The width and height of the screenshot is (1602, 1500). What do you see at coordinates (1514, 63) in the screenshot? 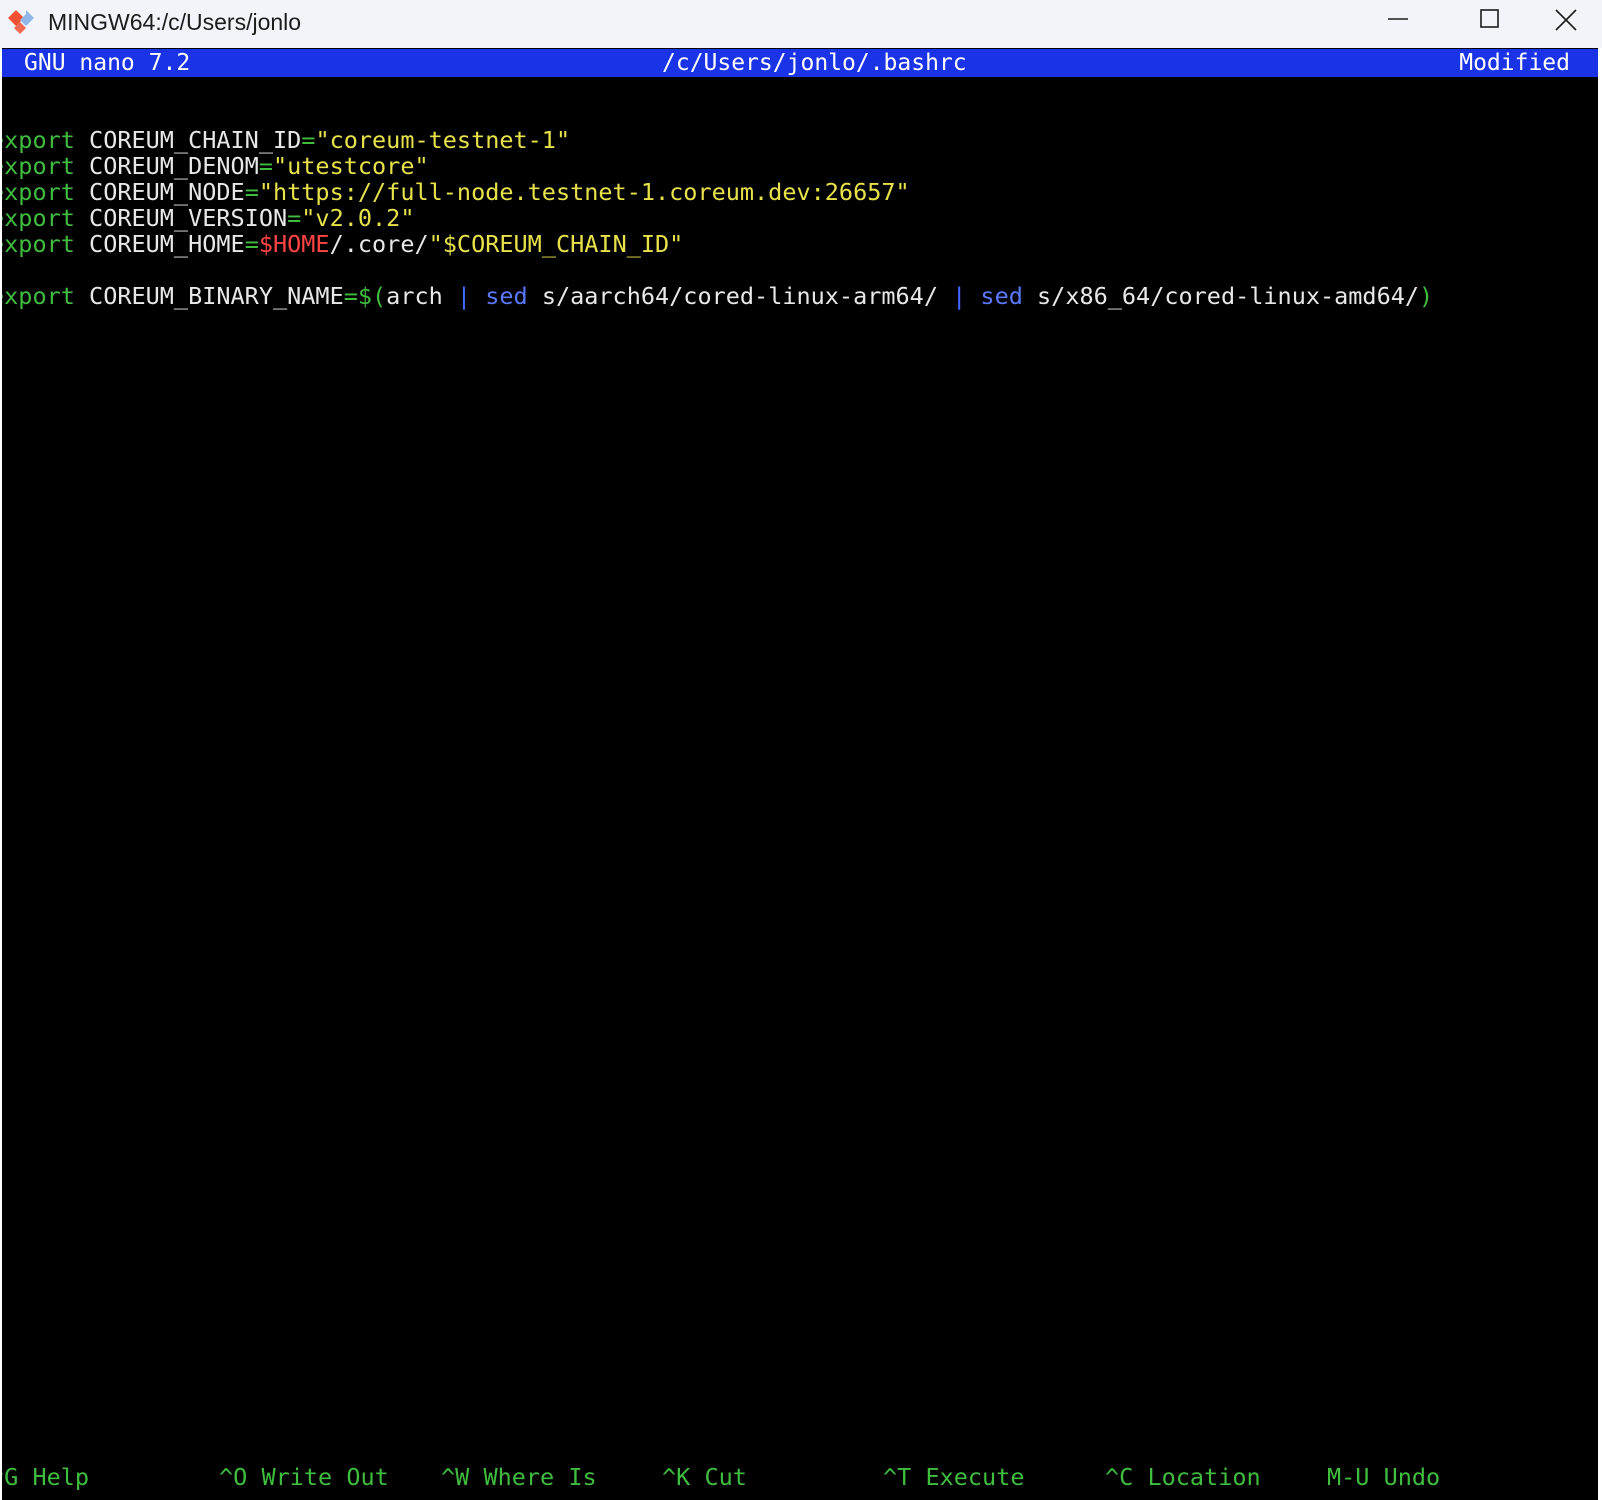
I see `nano-status: Modified` at bounding box center [1514, 63].